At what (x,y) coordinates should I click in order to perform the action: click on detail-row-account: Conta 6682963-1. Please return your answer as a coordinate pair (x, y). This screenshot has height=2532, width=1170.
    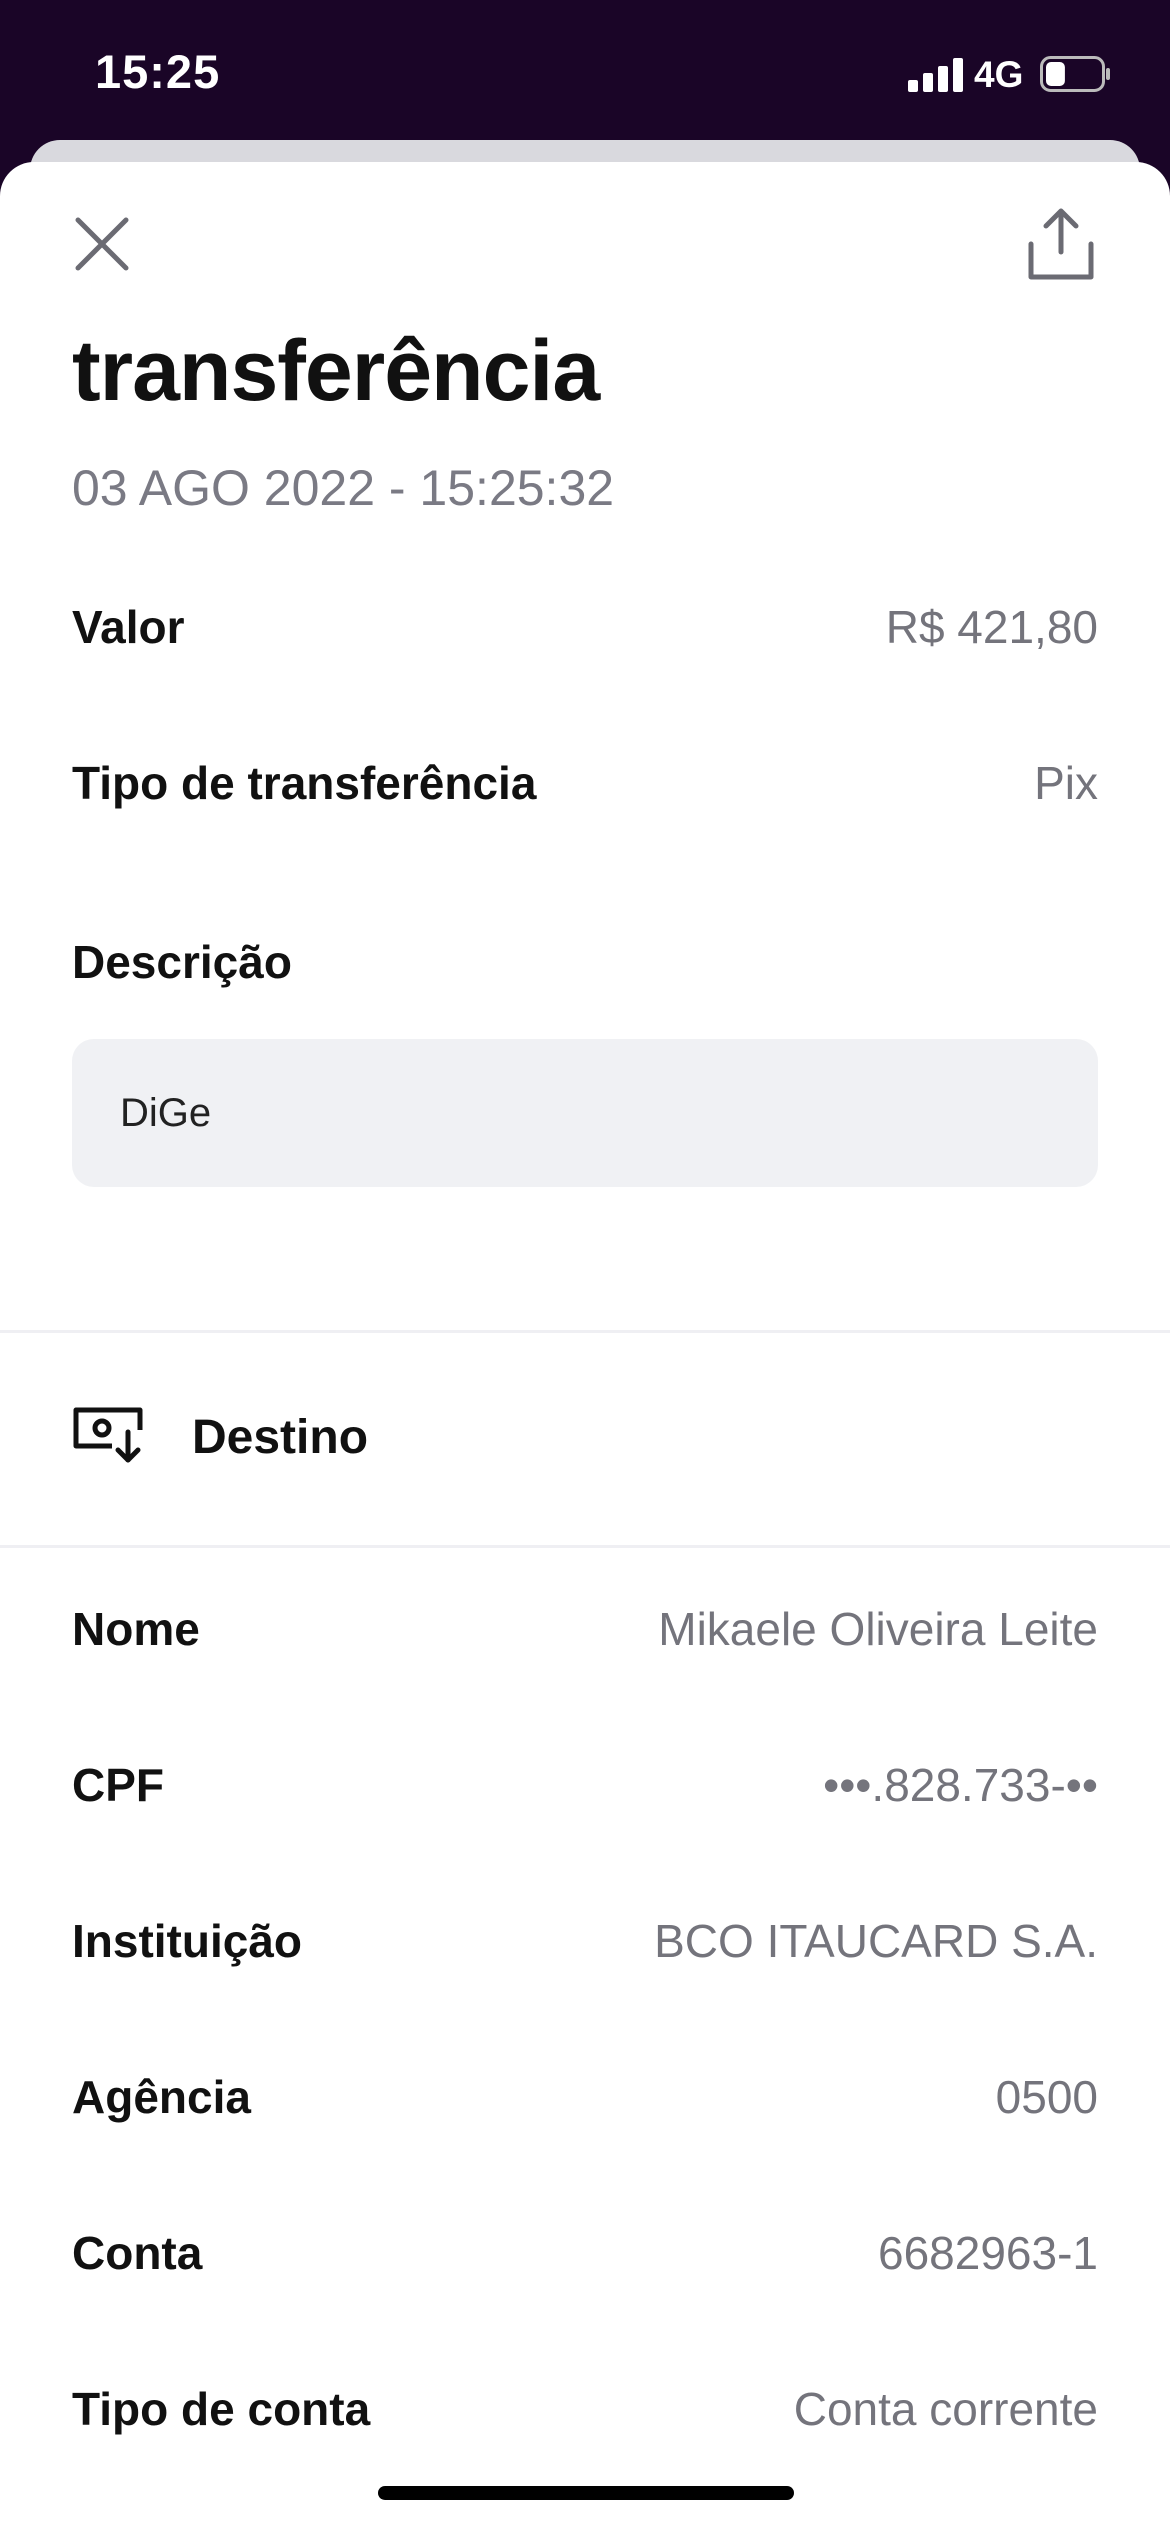
    Looking at the image, I should click on (585, 2266).